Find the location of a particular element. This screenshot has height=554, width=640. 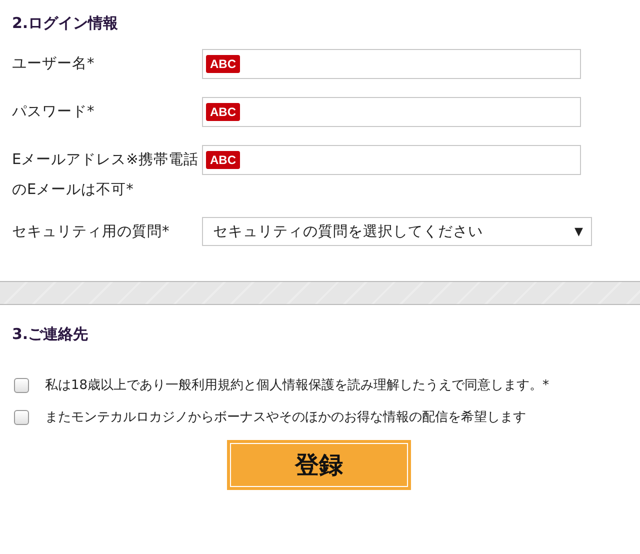

section-heading: 3.ご連絡先 is located at coordinates (51, 334).